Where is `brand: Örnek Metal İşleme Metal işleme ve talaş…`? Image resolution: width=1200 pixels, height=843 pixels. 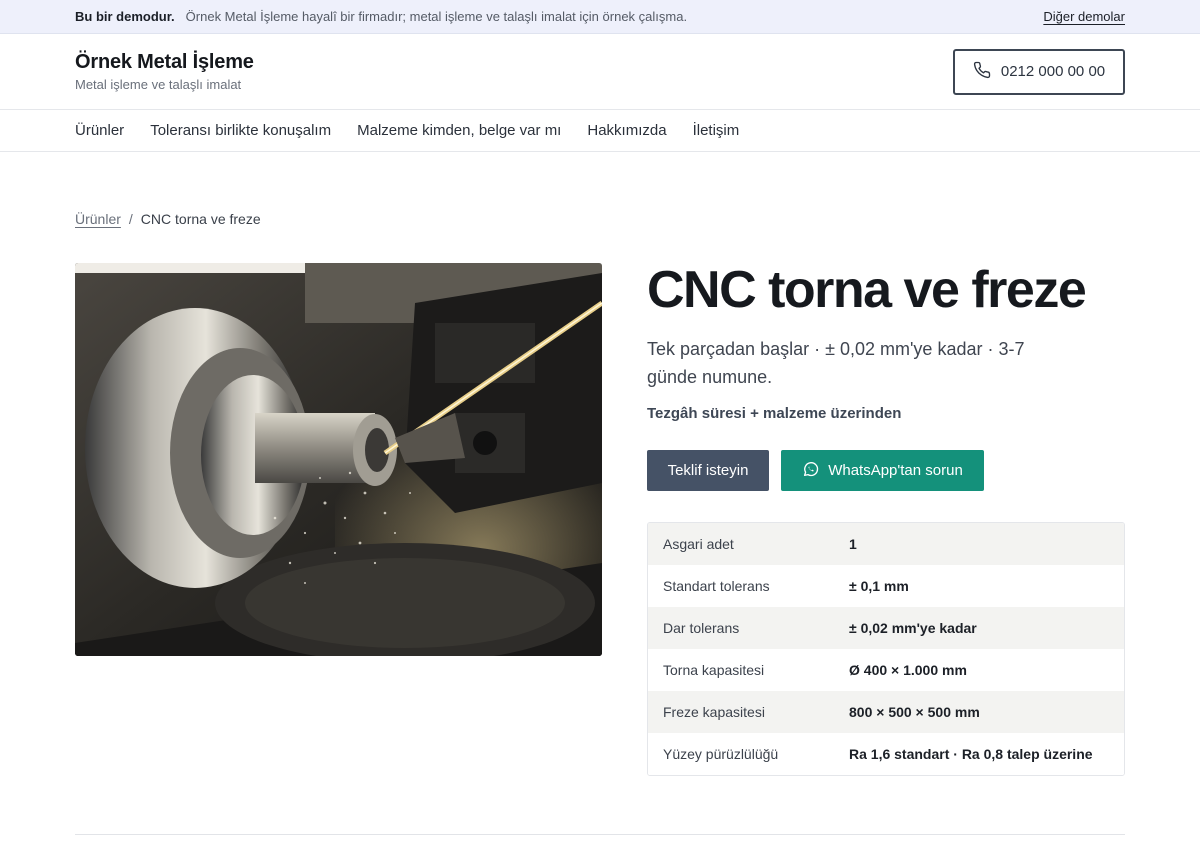 brand: Örnek Metal İşleme Metal işleme ve talaş… is located at coordinates (164, 71).